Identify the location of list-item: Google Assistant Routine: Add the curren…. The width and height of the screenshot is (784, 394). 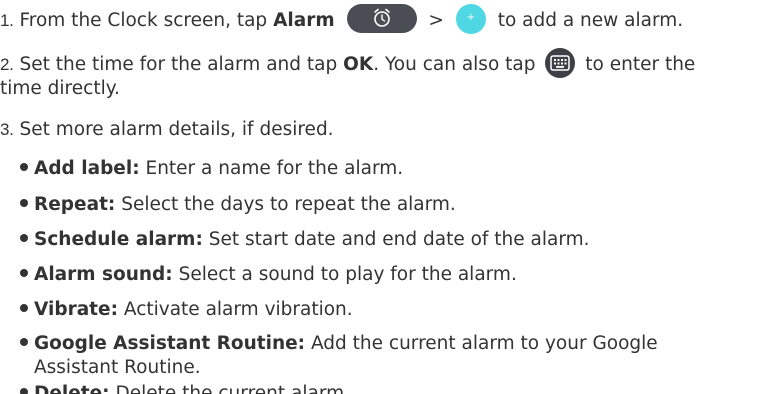
(339, 344).